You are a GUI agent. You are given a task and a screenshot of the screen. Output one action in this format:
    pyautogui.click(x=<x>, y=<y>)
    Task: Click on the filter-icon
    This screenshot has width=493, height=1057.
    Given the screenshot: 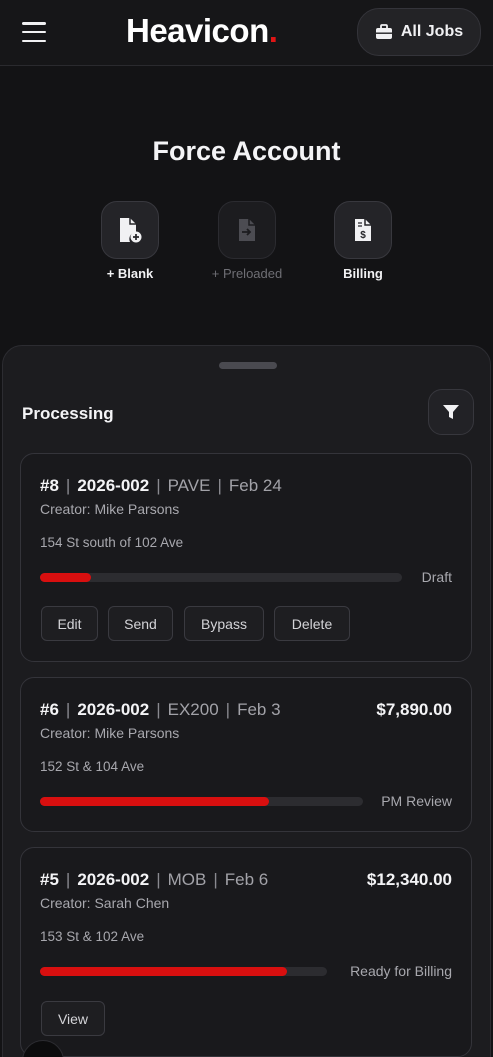 What is the action you would take?
    pyautogui.click(x=451, y=412)
    